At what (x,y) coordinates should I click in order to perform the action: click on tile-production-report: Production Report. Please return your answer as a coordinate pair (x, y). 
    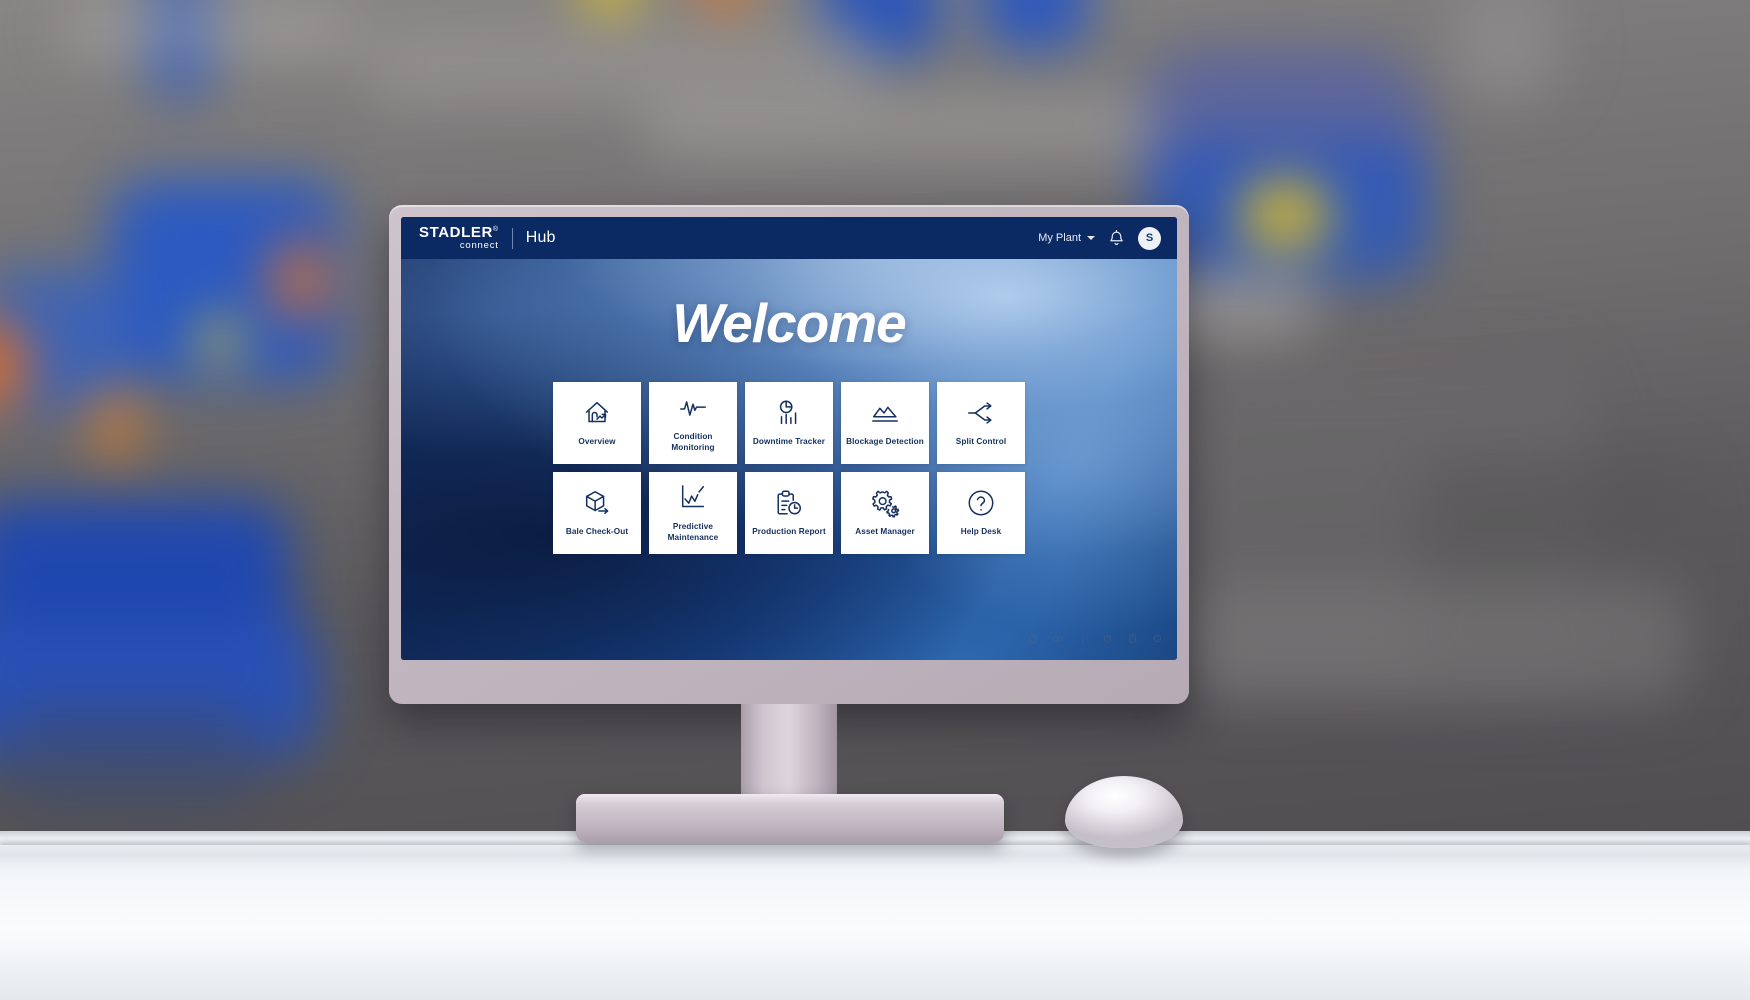
    Looking at the image, I should click on (789, 513).